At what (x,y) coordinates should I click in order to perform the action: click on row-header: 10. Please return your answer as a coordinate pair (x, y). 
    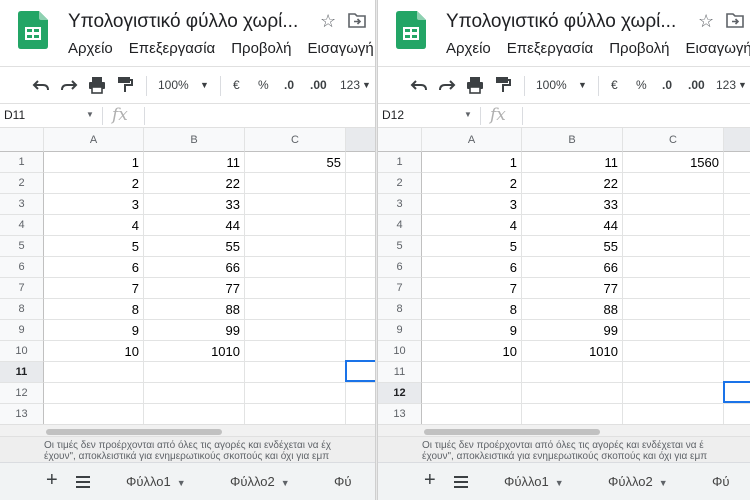
    Looking at the image, I should click on (400, 351).